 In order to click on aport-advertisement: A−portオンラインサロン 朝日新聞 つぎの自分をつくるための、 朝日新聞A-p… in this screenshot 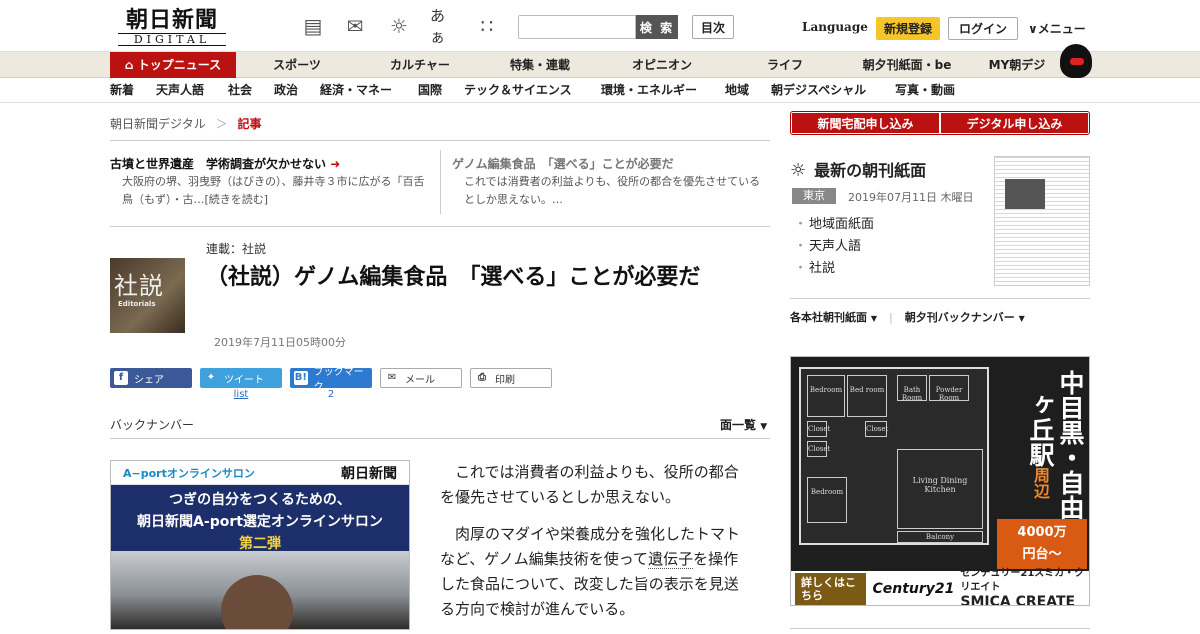, I will do `click(260, 545)`.